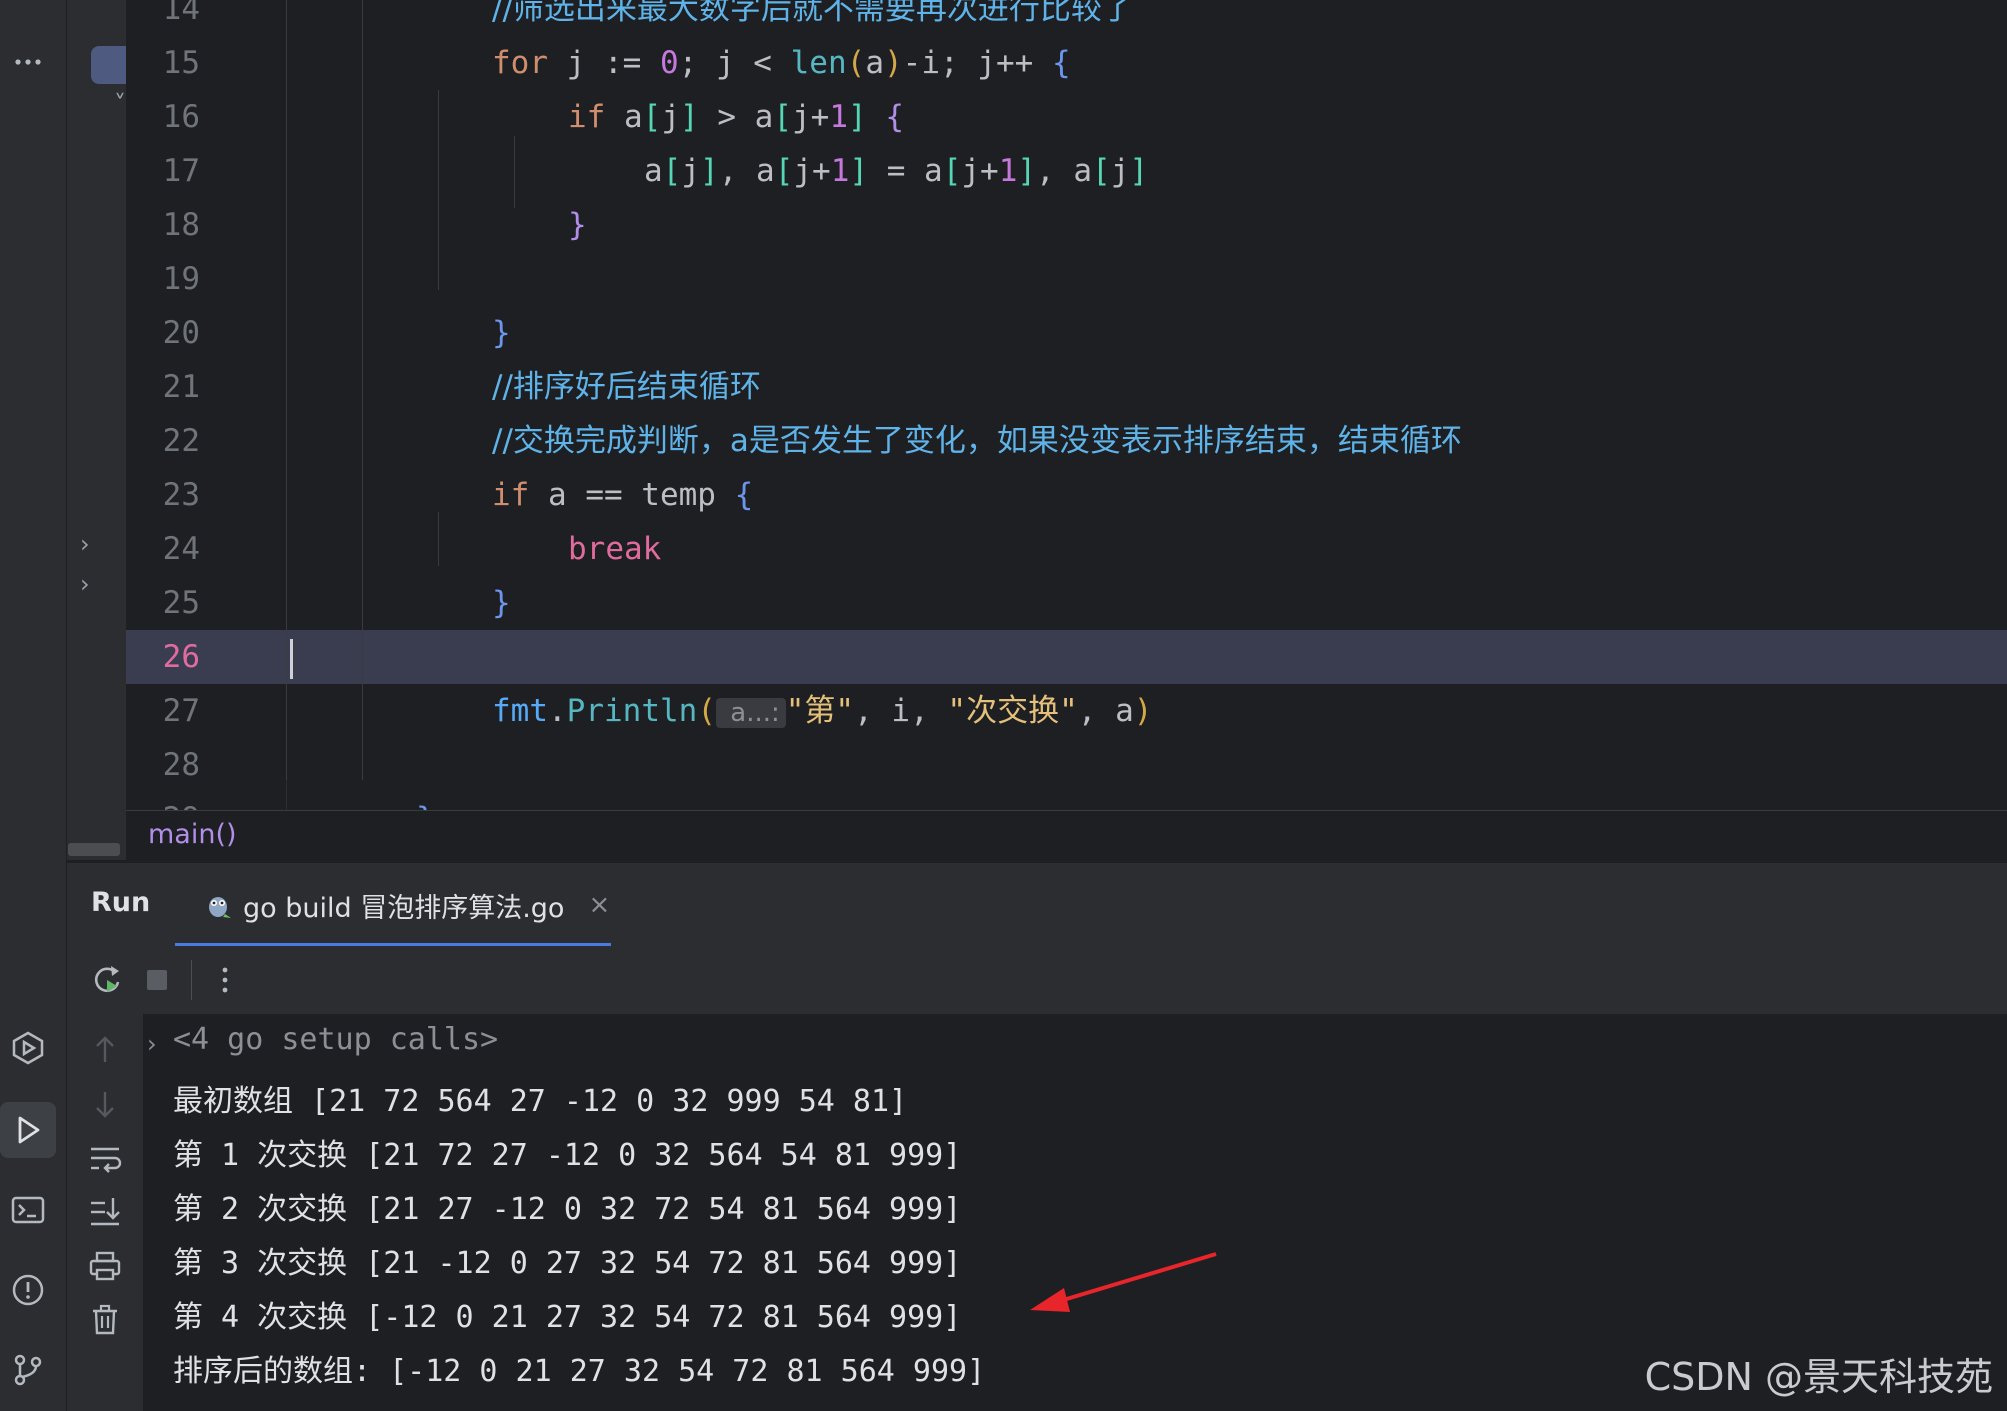 The width and height of the screenshot is (2007, 1411). Describe the element at coordinates (105, 1320) in the screenshot. I see `trash-icon` at that location.